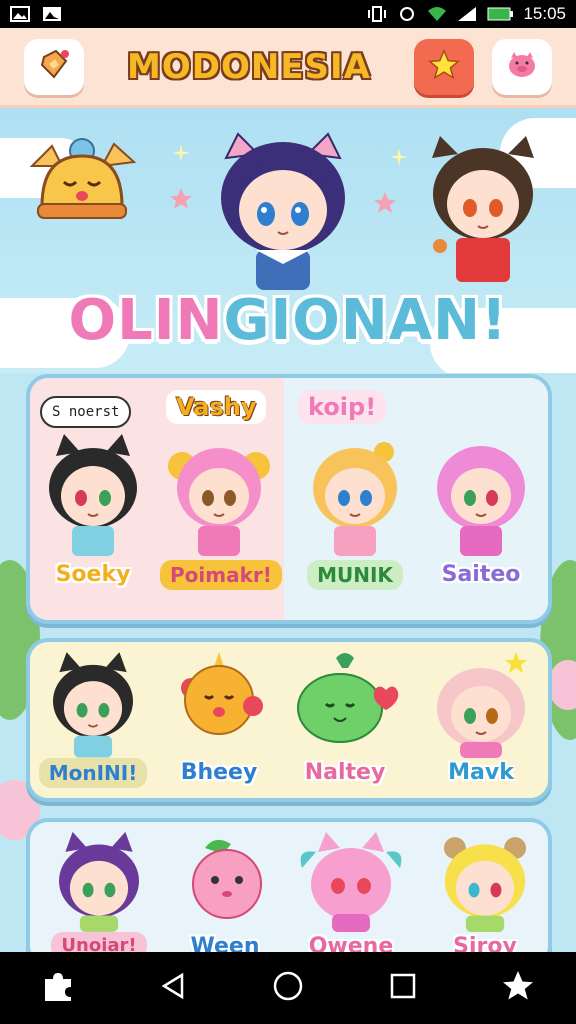 Image resolution: width=576 pixels, height=1024 pixels. Describe the element at coordinates (93, 574) in the screenshot. I see `character-name: Soeky` at that location.